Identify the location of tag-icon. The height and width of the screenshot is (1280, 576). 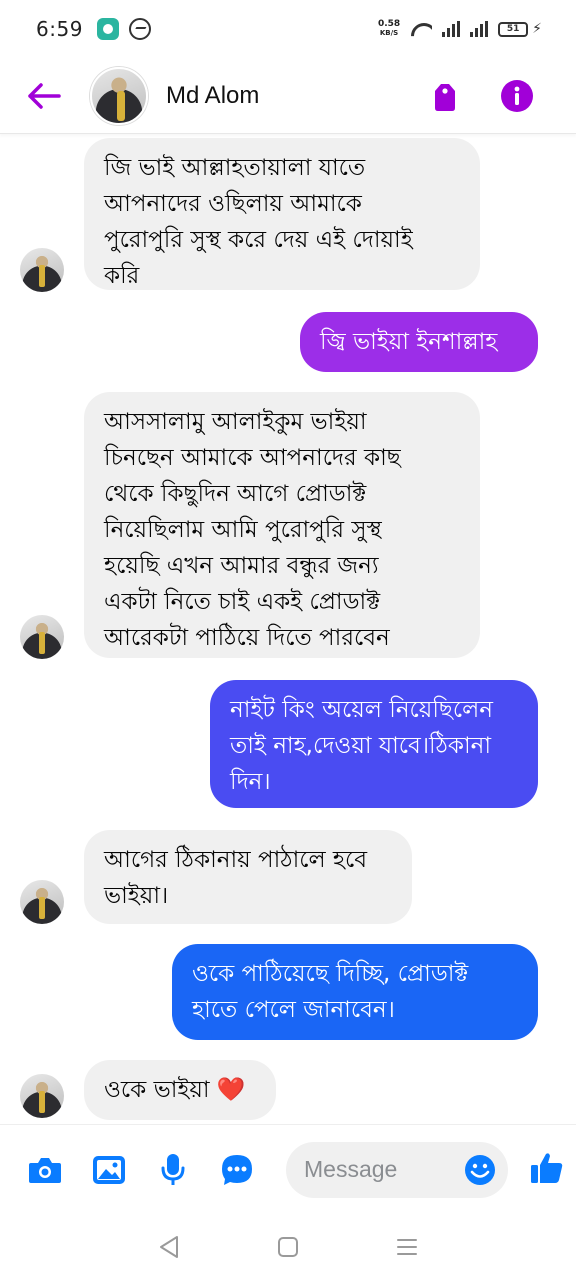
(445, 97).